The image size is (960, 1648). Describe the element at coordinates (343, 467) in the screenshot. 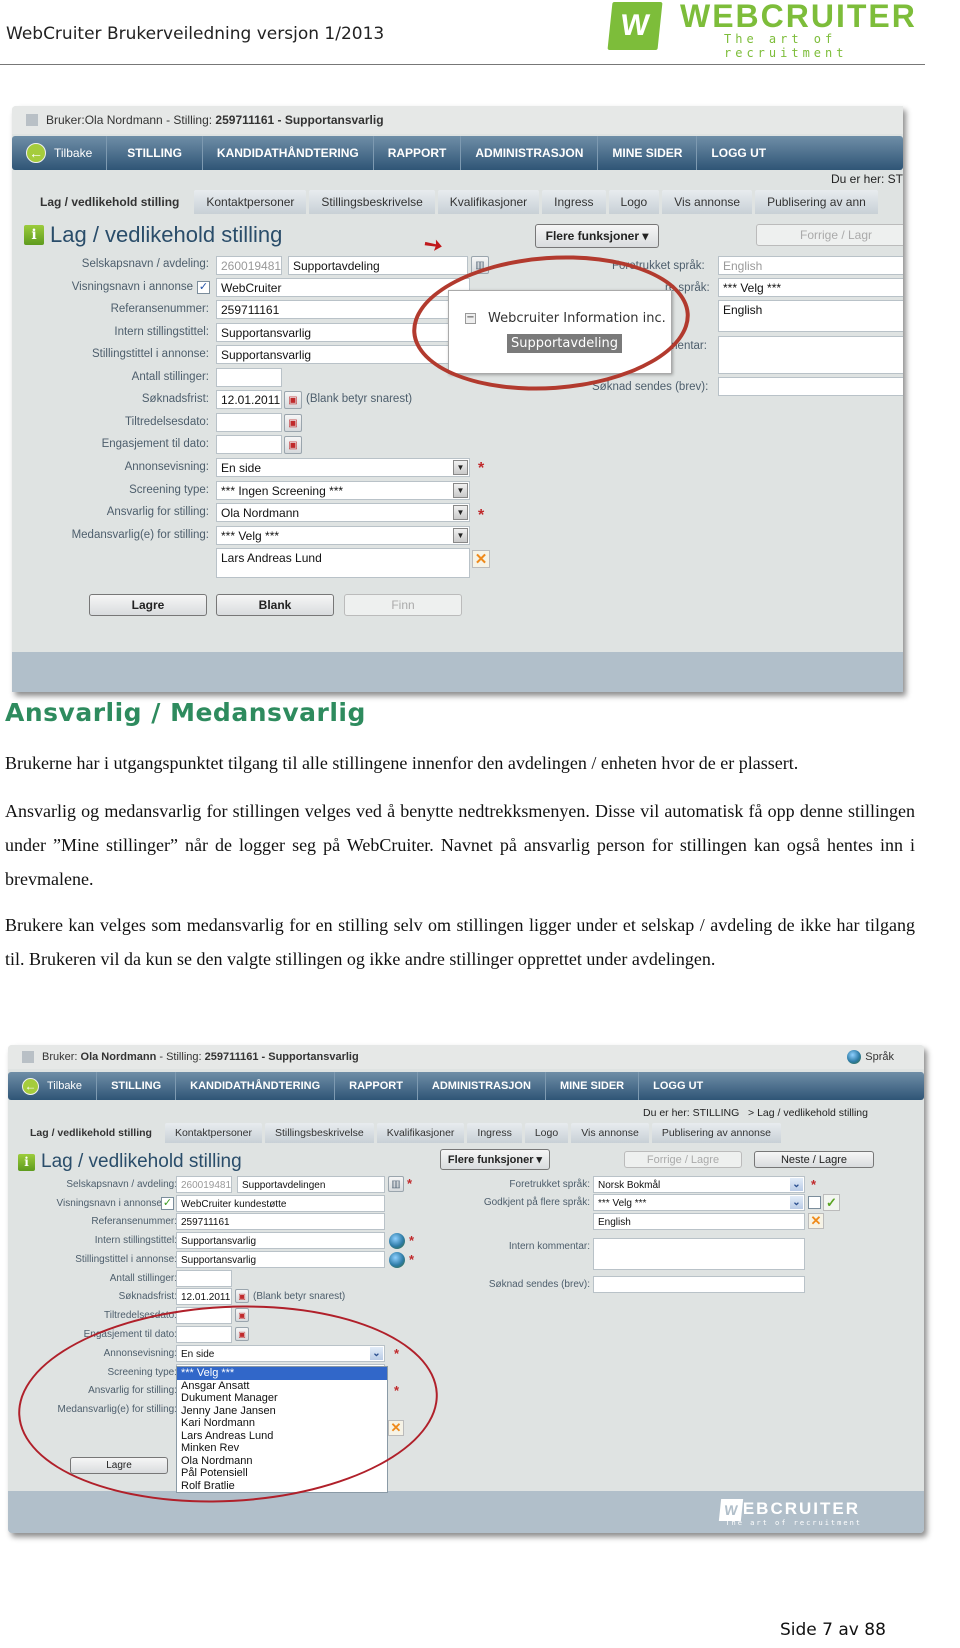

I see `ad-display-select: En side ▼` at that location.